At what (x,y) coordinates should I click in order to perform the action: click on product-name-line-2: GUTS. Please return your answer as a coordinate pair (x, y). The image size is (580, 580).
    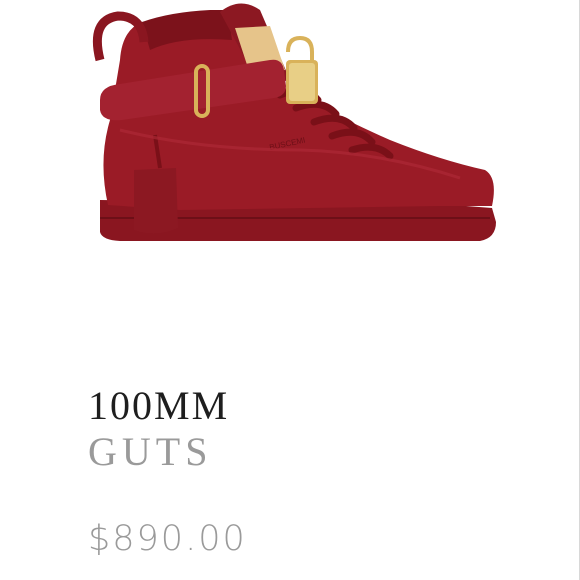
    Looking at the image, I should click on (150, 452).